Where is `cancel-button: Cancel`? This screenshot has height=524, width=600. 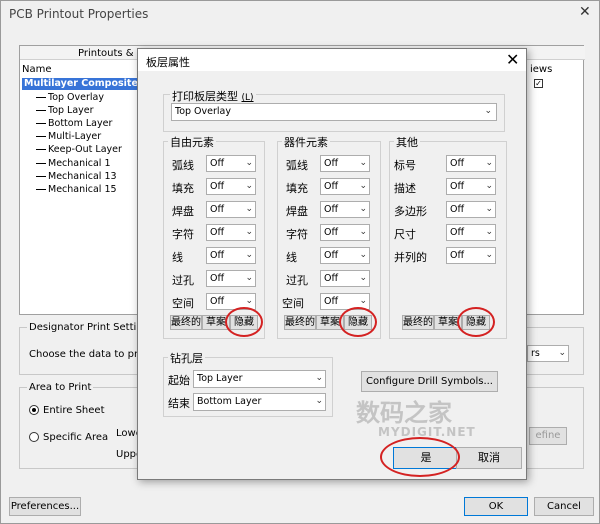
cancel-button: Cancel is located at coordinates (564, 506).